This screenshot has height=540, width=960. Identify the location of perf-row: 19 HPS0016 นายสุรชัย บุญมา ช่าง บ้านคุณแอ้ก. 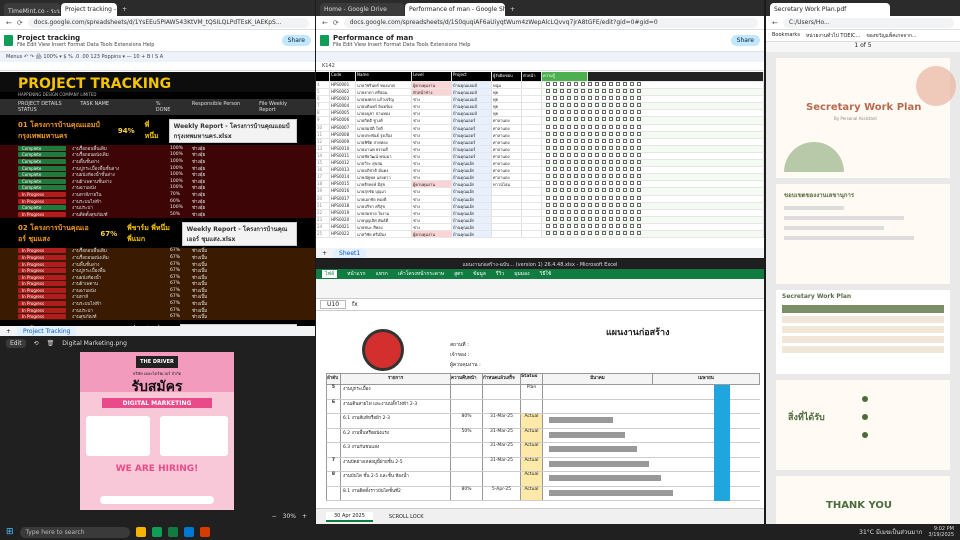
(540, 192).